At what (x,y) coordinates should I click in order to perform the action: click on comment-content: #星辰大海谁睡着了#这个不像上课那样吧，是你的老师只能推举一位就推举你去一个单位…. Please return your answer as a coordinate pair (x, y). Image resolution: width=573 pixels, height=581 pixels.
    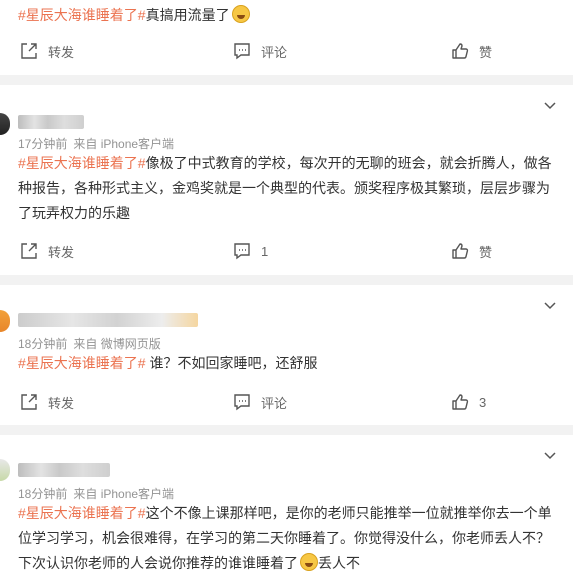
    Looking at the image, I should click on (288, 538).